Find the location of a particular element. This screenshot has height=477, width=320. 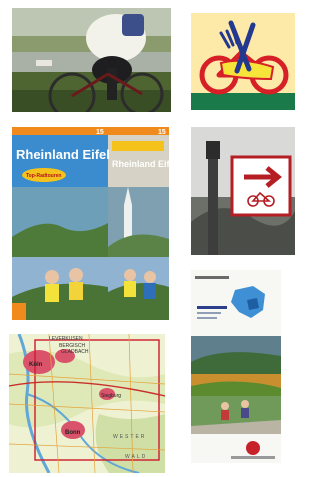

map-label: LEVERKUSEN is located at coordinates (66, 339).